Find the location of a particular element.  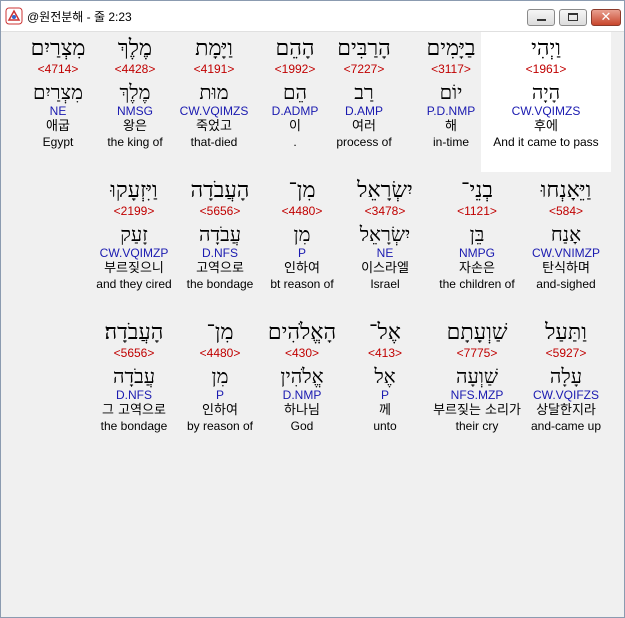

strong-number: <2199> is located at coordinates (134, 211).